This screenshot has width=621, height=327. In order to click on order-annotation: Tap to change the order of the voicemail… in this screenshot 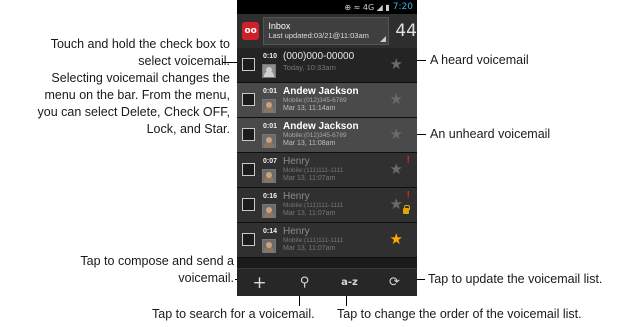, I will do `click(459, 314)`.